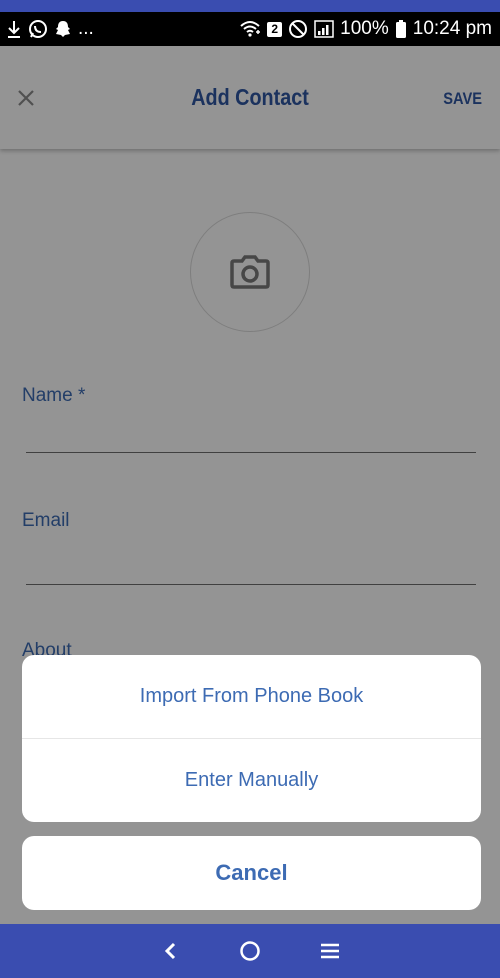 The height and width of the screenshot is (978, 500). Describe the element at coordinates (275, 29) in the screenshot. I see `sim-slot-badge: 2` at that location.